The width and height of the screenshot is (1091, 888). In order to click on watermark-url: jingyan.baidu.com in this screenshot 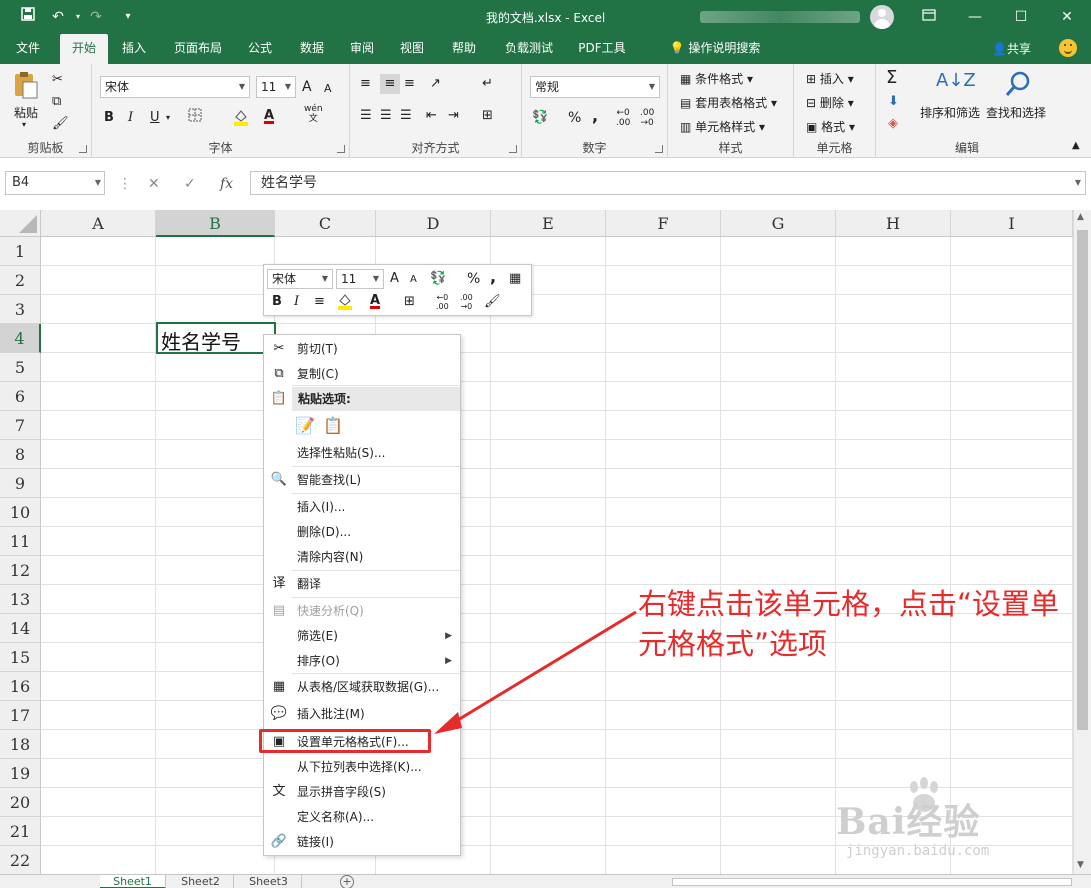, I will do `click(918, 851)`.